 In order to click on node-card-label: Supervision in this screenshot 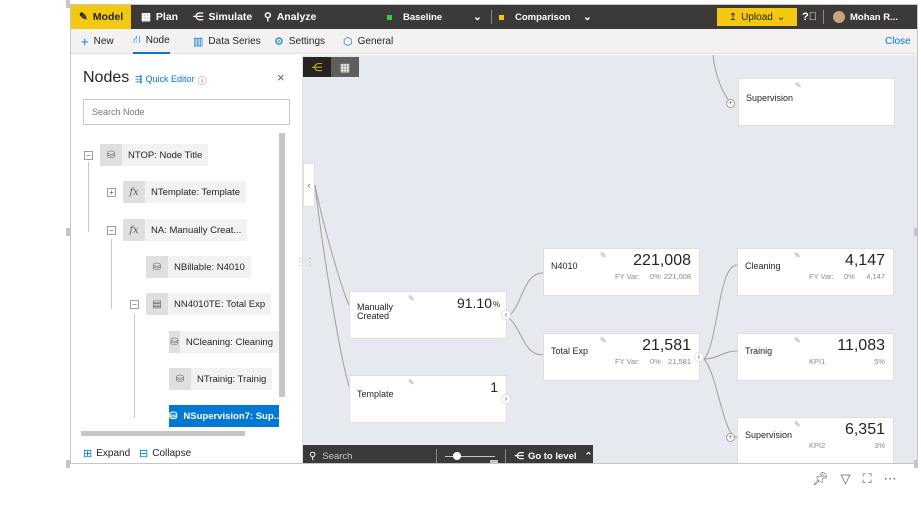, I will do `click(770, 98)`.